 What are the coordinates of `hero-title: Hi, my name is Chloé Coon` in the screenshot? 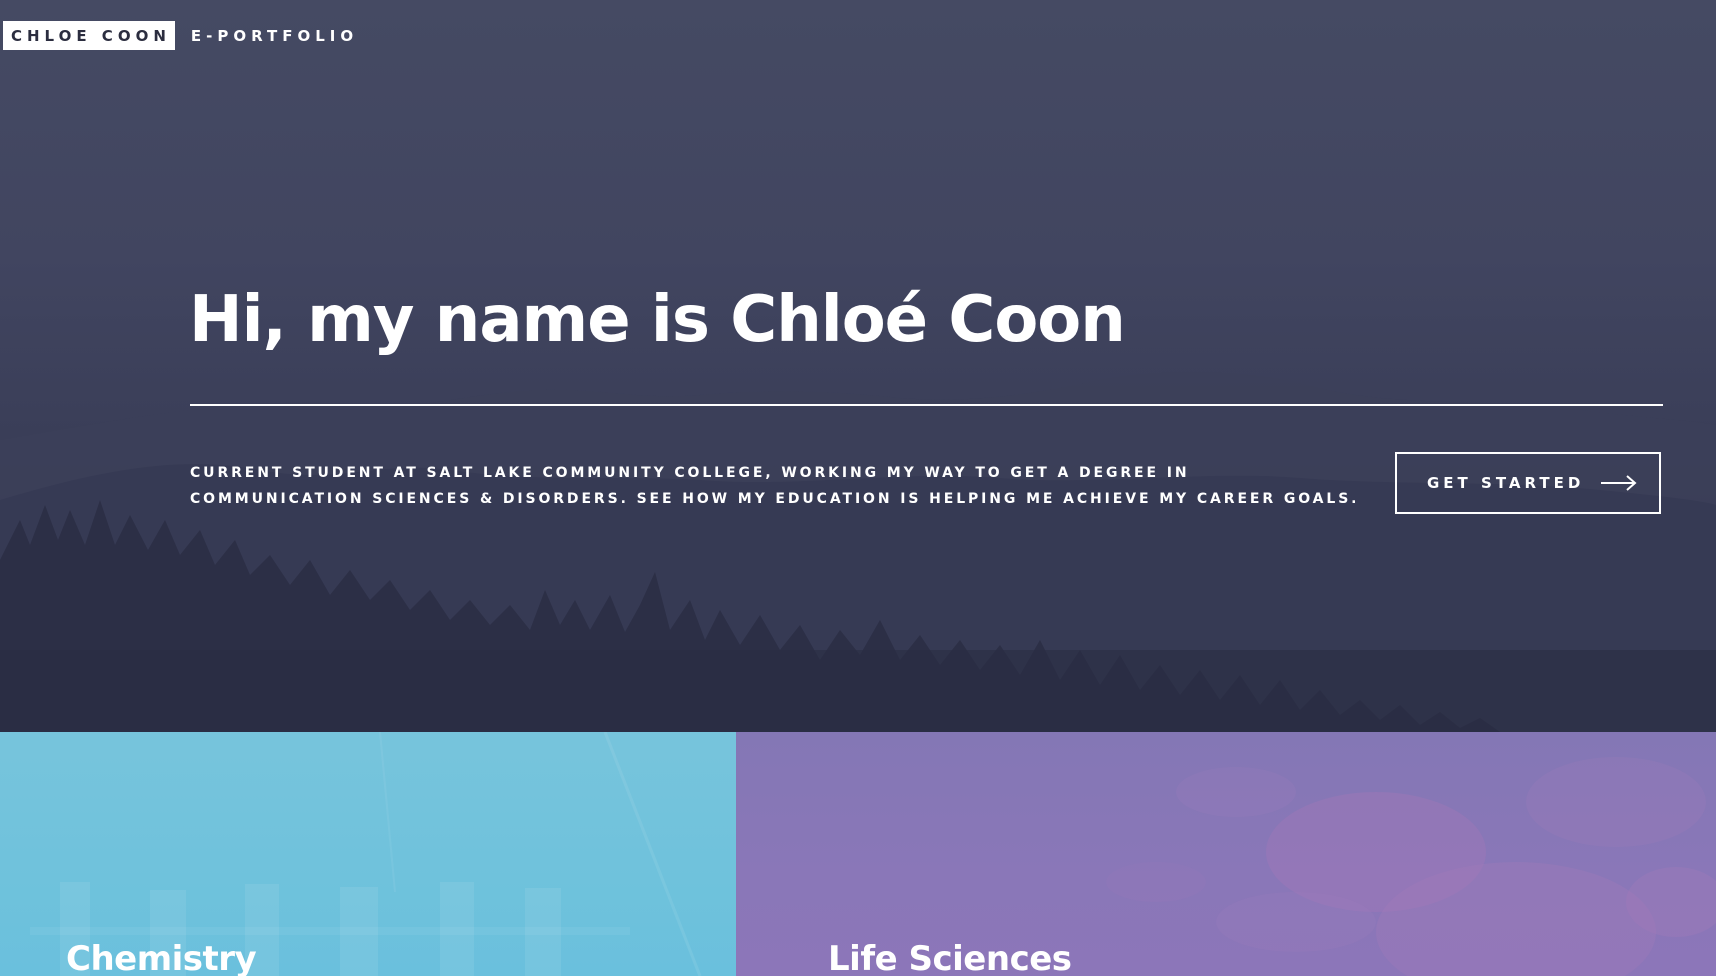 It's located at (657, 320).